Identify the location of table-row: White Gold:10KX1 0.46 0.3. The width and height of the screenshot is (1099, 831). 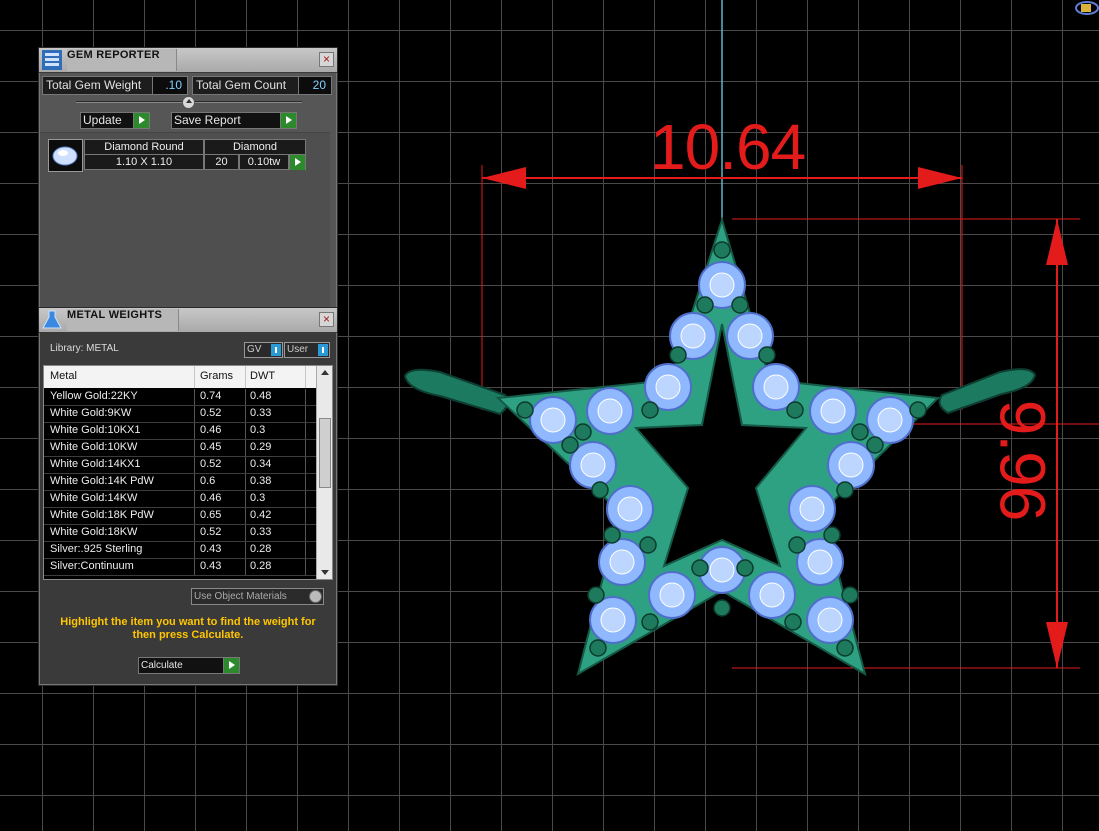
(180, 431).